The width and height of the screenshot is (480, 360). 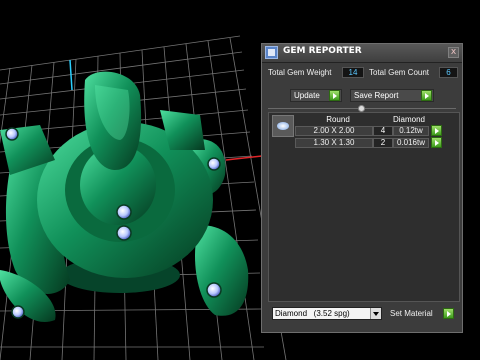 I want to click on update-button-label: Update, so click(x=307, y=95).